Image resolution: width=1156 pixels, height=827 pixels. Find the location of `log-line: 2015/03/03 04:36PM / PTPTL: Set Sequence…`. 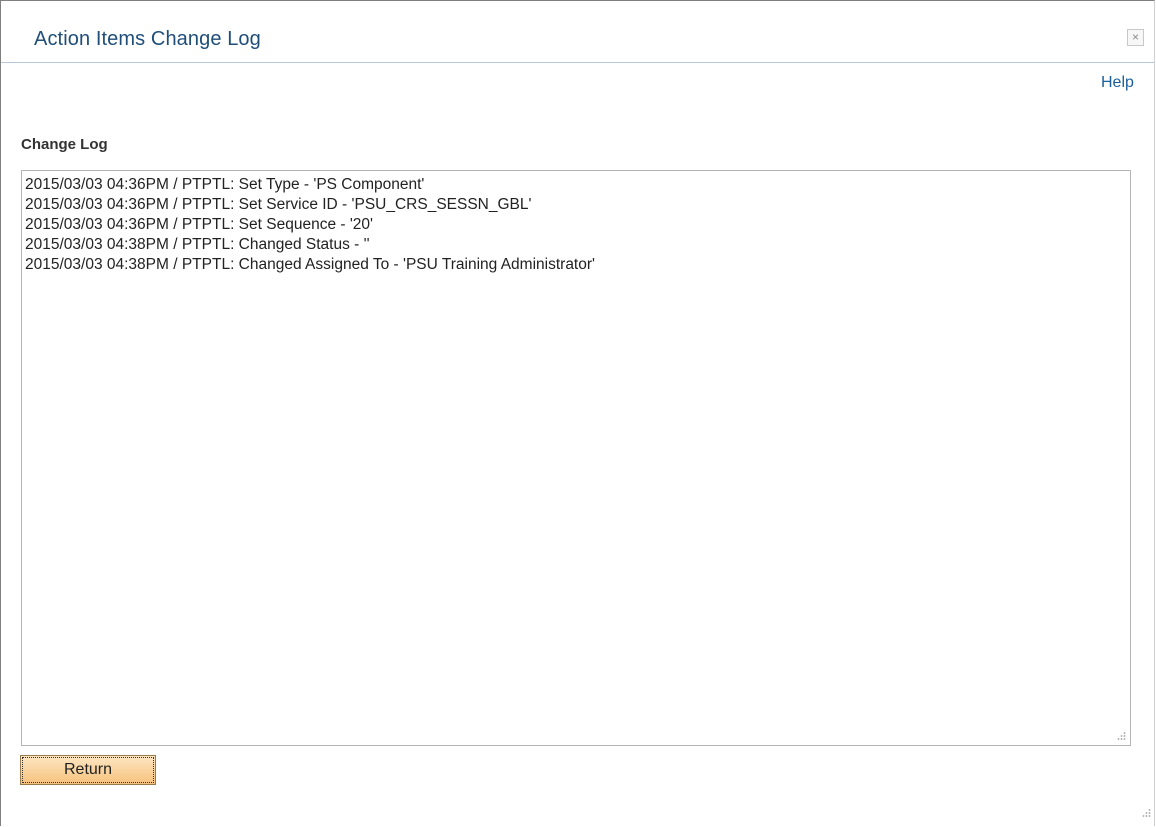

log-line: 2015/03/03 04:36PM / PTPTL: Set Sequence… is located at coordinates (199, 224).